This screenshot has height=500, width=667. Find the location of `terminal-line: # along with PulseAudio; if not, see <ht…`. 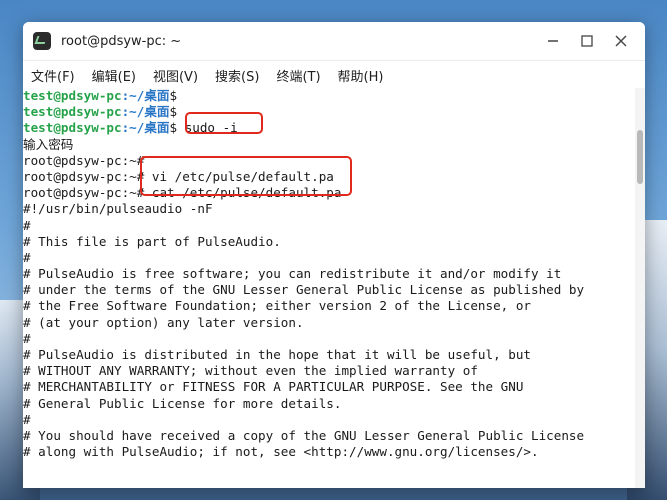

terminal-line: # along with PulseAudio; if not, see <ht… is located at coordinates (281, 452).